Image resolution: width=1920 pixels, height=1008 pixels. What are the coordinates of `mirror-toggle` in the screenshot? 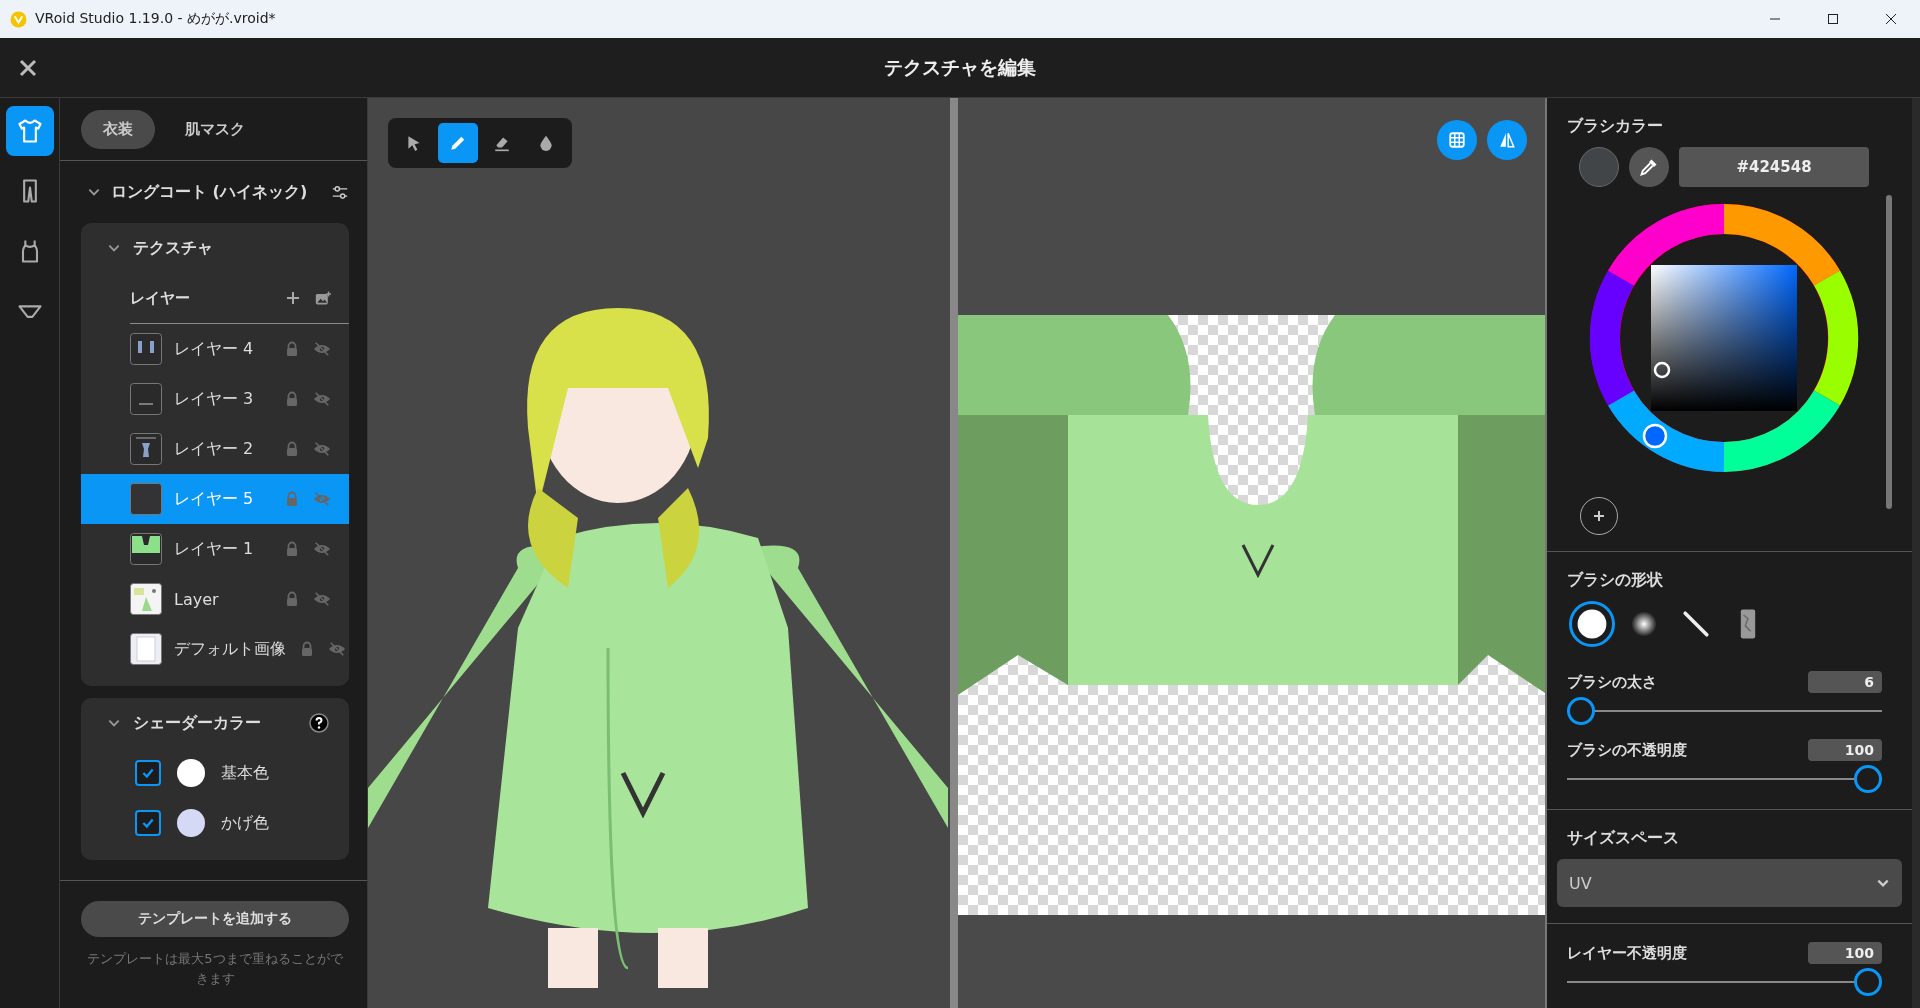 It's located at (1507, 140).